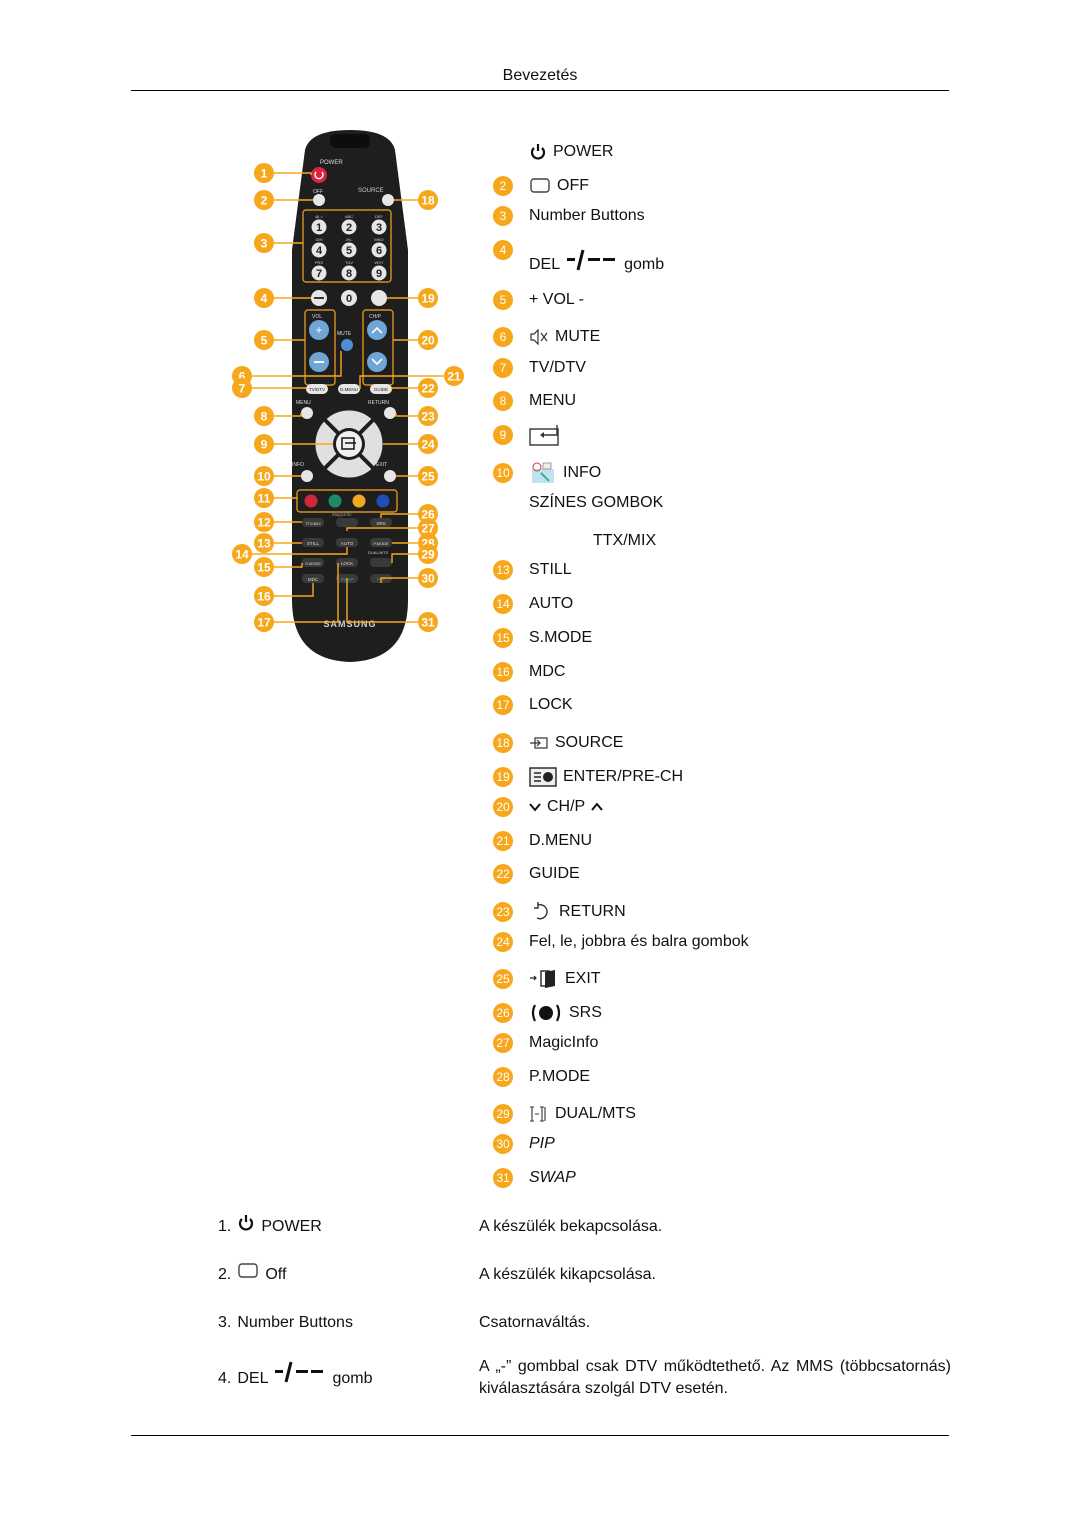 This screenshot has width=1080, height=1527. Describe the element at coordinates (349, 389) in the screenshot. I see `svg-text: D.MENU` at that location.